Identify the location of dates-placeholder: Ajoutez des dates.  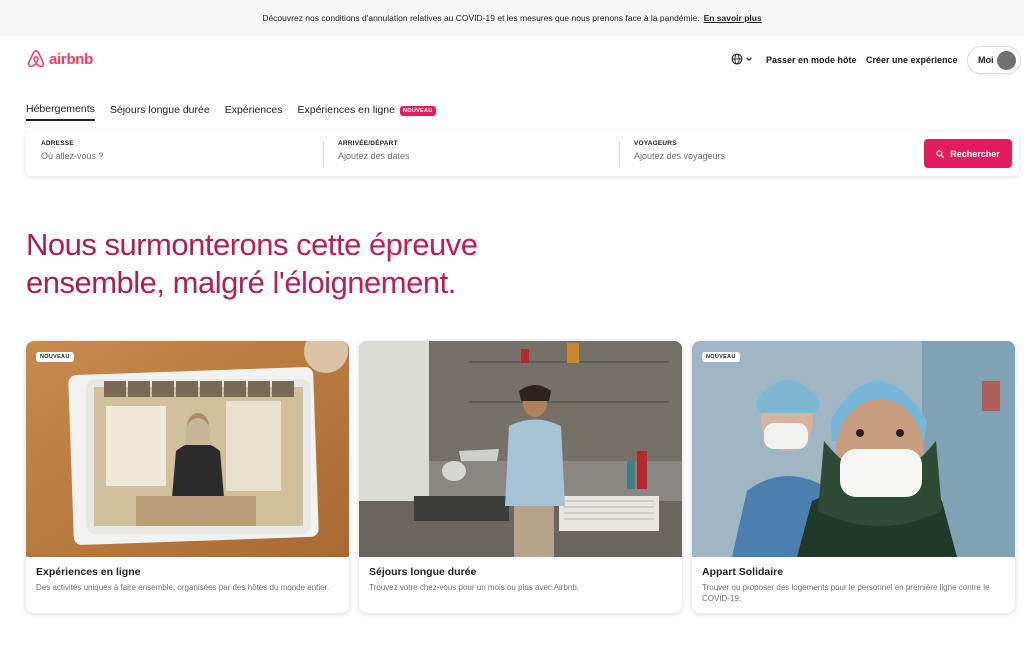
(374, 156).